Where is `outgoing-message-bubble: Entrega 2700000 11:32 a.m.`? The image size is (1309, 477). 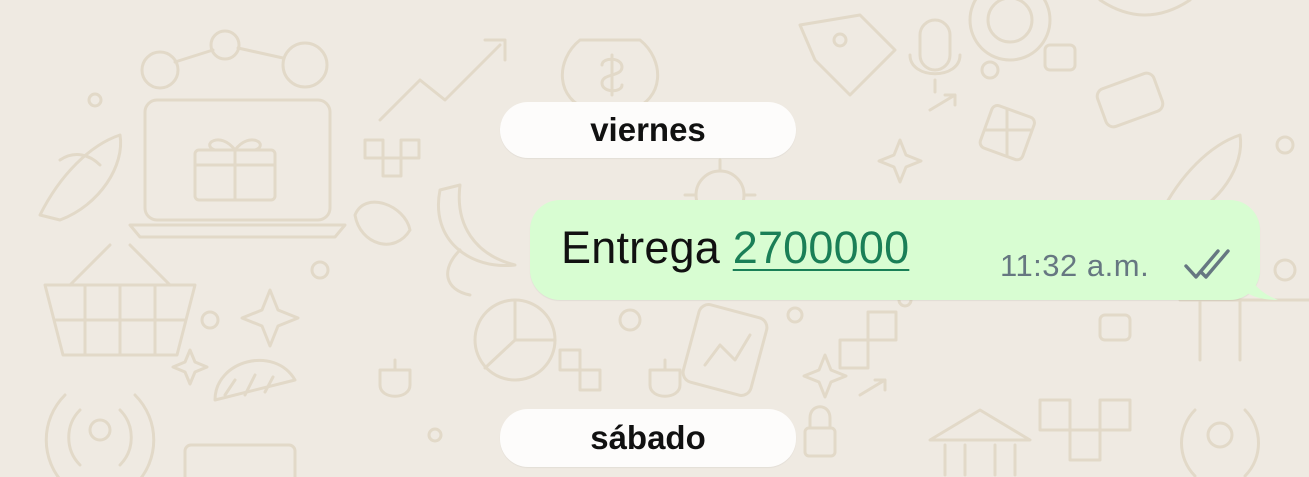
outgoing-message-bubble: Entrega 2700000 11:32 a.m. is located at coordinates (904, 250).